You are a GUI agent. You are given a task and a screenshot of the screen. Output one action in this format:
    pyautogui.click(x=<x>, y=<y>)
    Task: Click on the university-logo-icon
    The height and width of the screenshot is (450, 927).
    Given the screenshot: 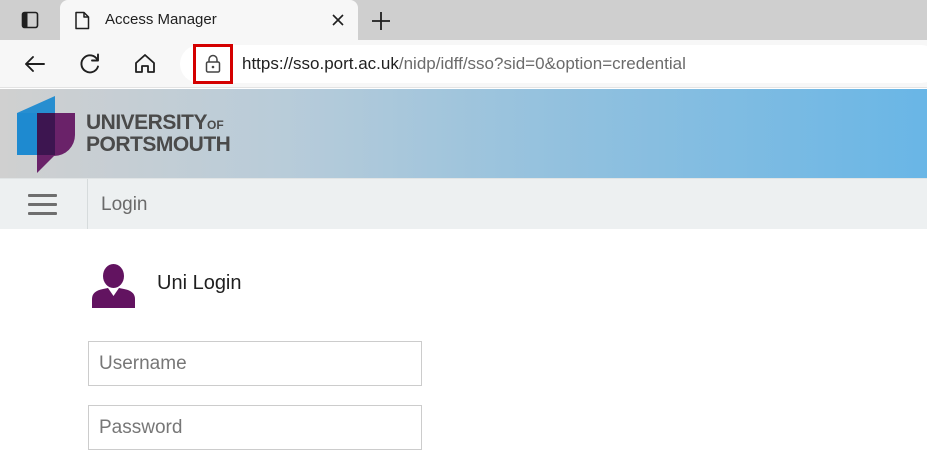 What is the action you would take?
    pyautogui.click(x=46, y=135)
    